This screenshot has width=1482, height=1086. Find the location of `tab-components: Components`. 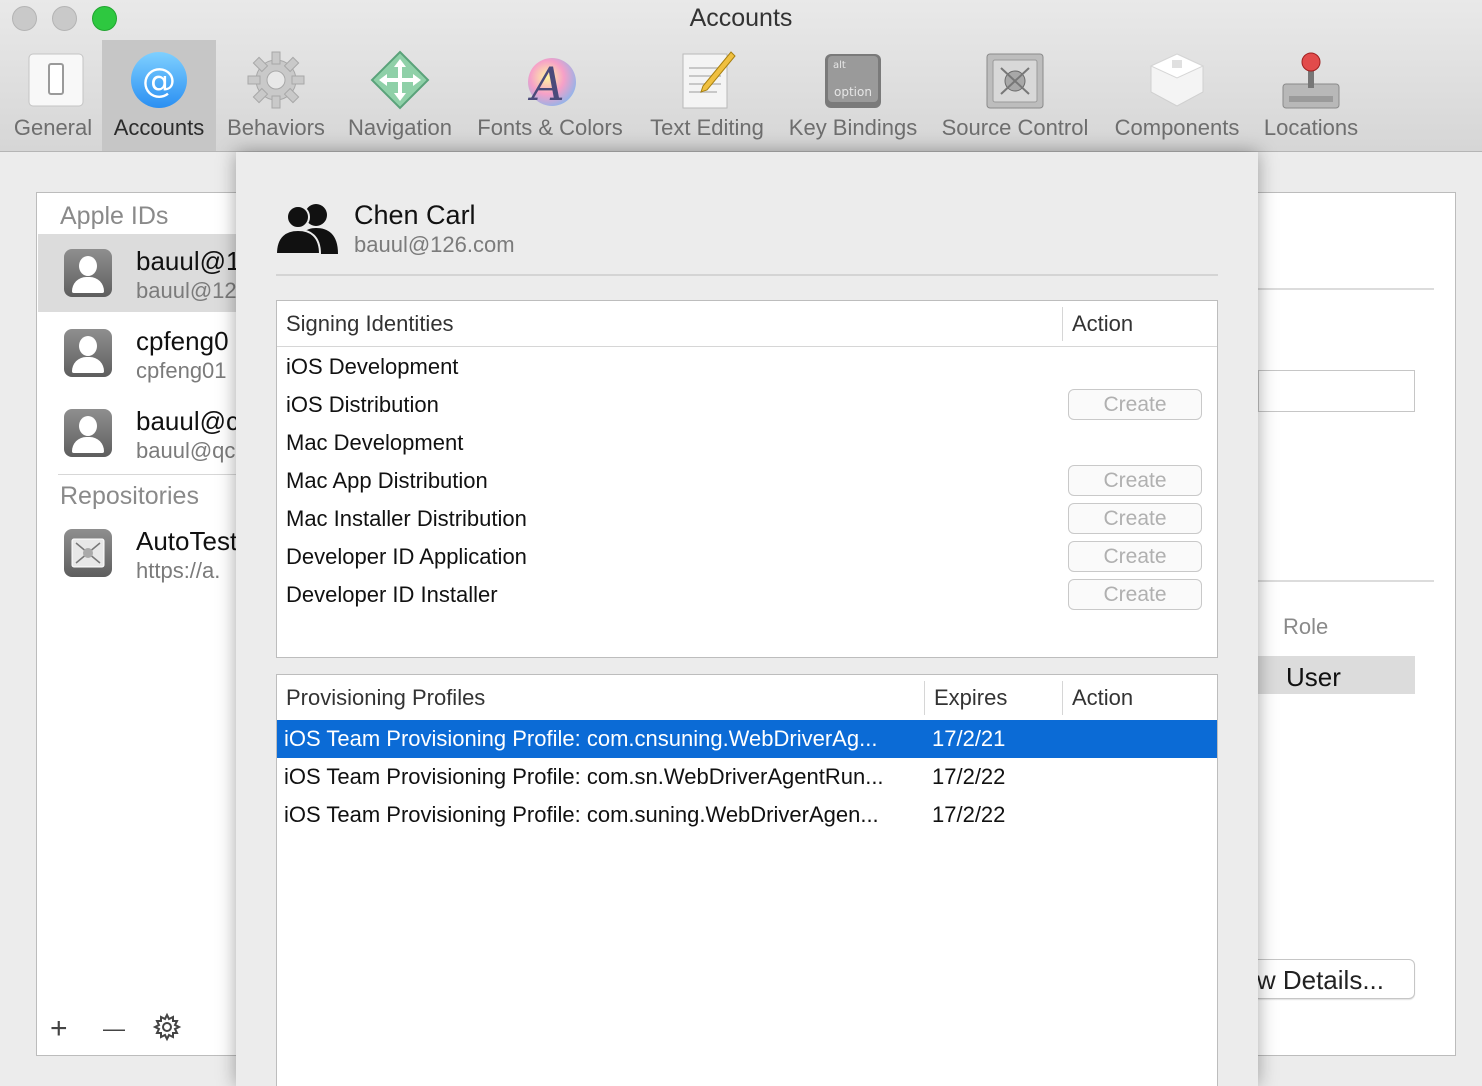

tab-components: Components is located at coordinates (1177, 95).